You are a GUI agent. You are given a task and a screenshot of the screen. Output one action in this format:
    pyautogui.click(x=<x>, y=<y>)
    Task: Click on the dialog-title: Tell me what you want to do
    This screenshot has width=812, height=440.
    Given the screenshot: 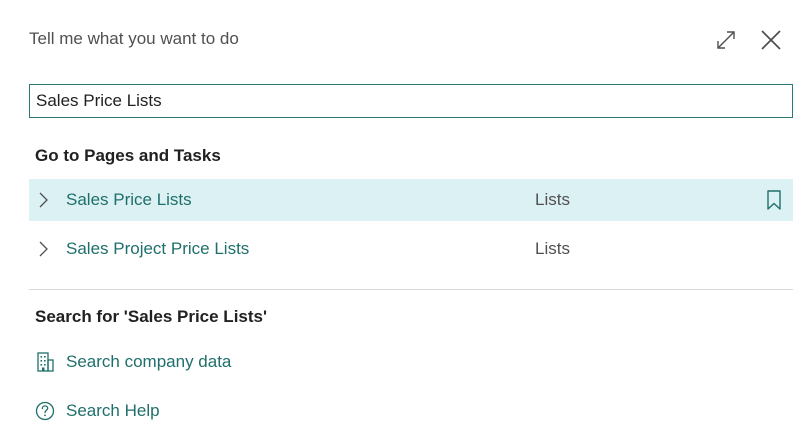 What is the action you would take?
    pyautogui.click(x=134, y=38)
    